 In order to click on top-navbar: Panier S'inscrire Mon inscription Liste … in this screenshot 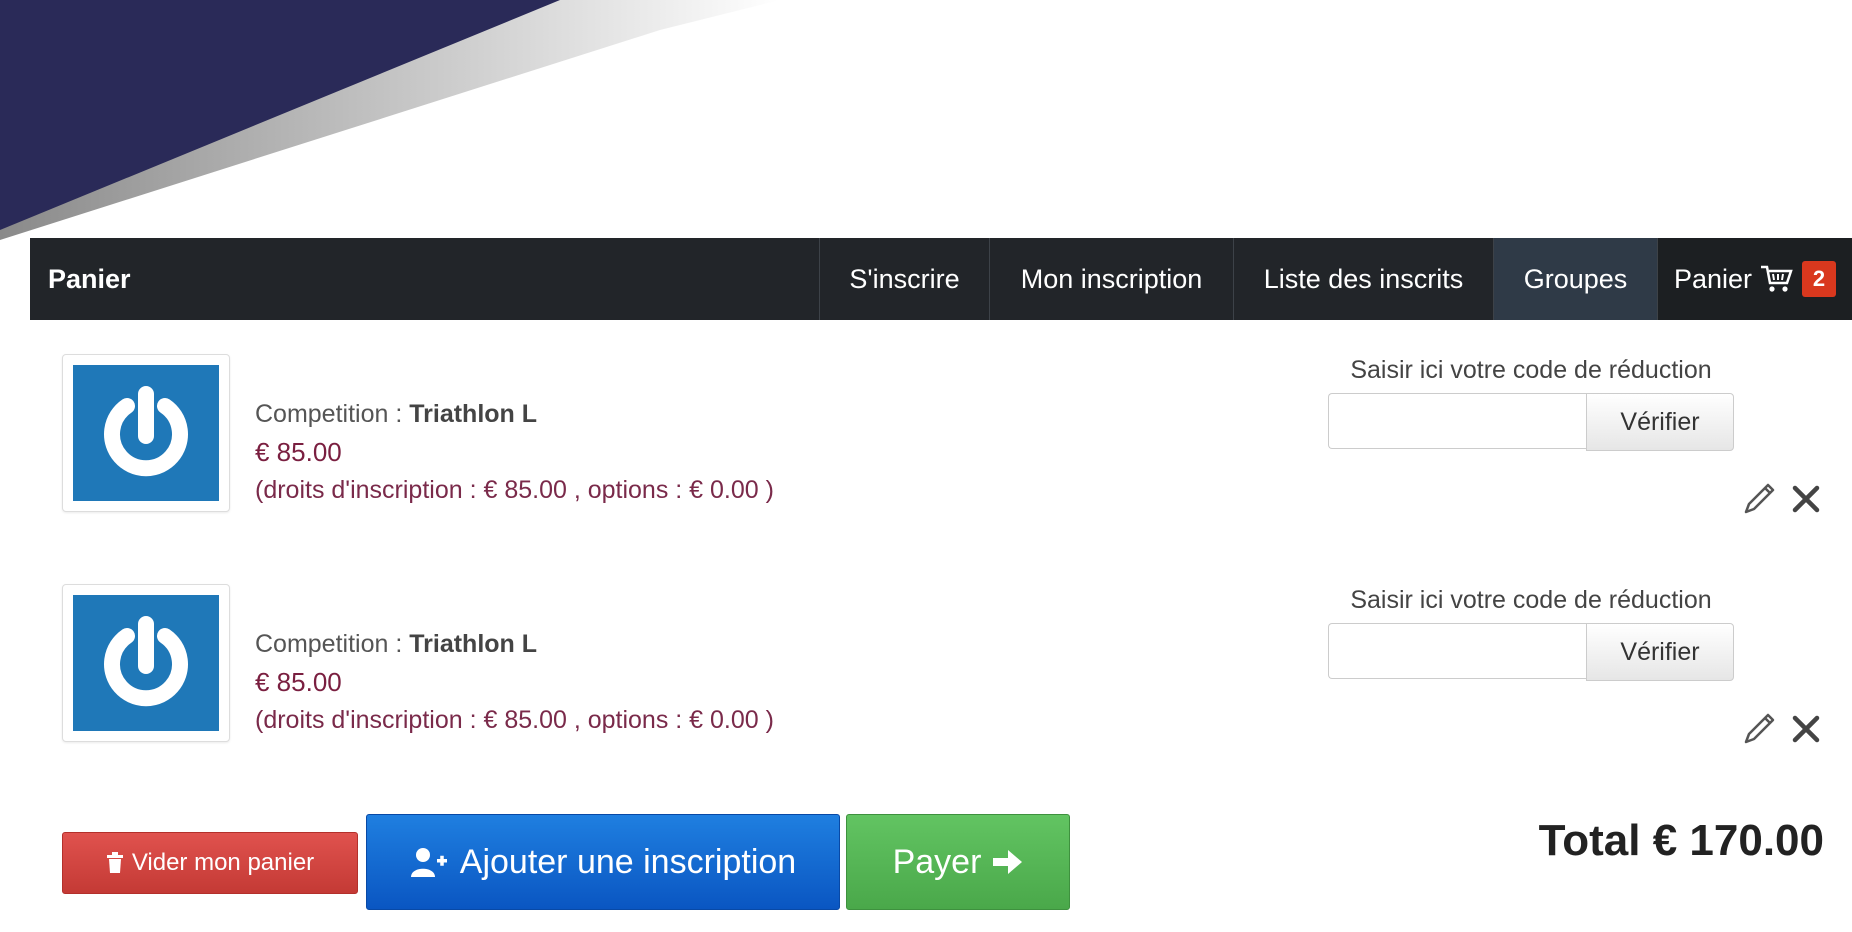, I will do `click(941, 279)`.